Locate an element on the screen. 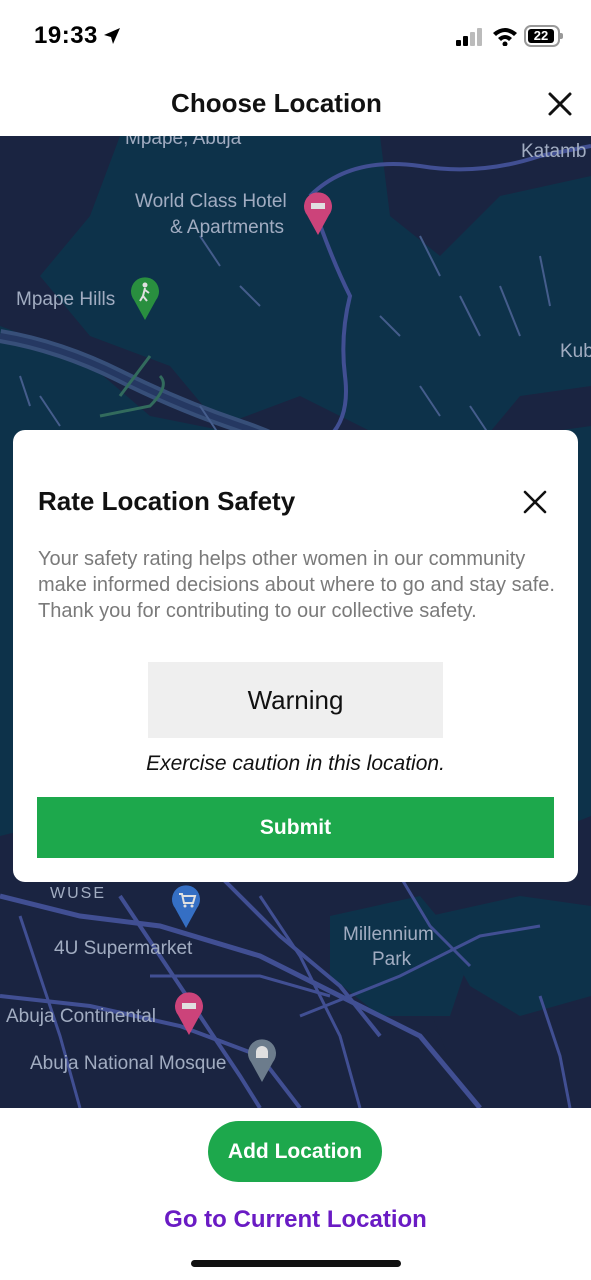  battery-level: 22 is located at coordinates (541, 36).